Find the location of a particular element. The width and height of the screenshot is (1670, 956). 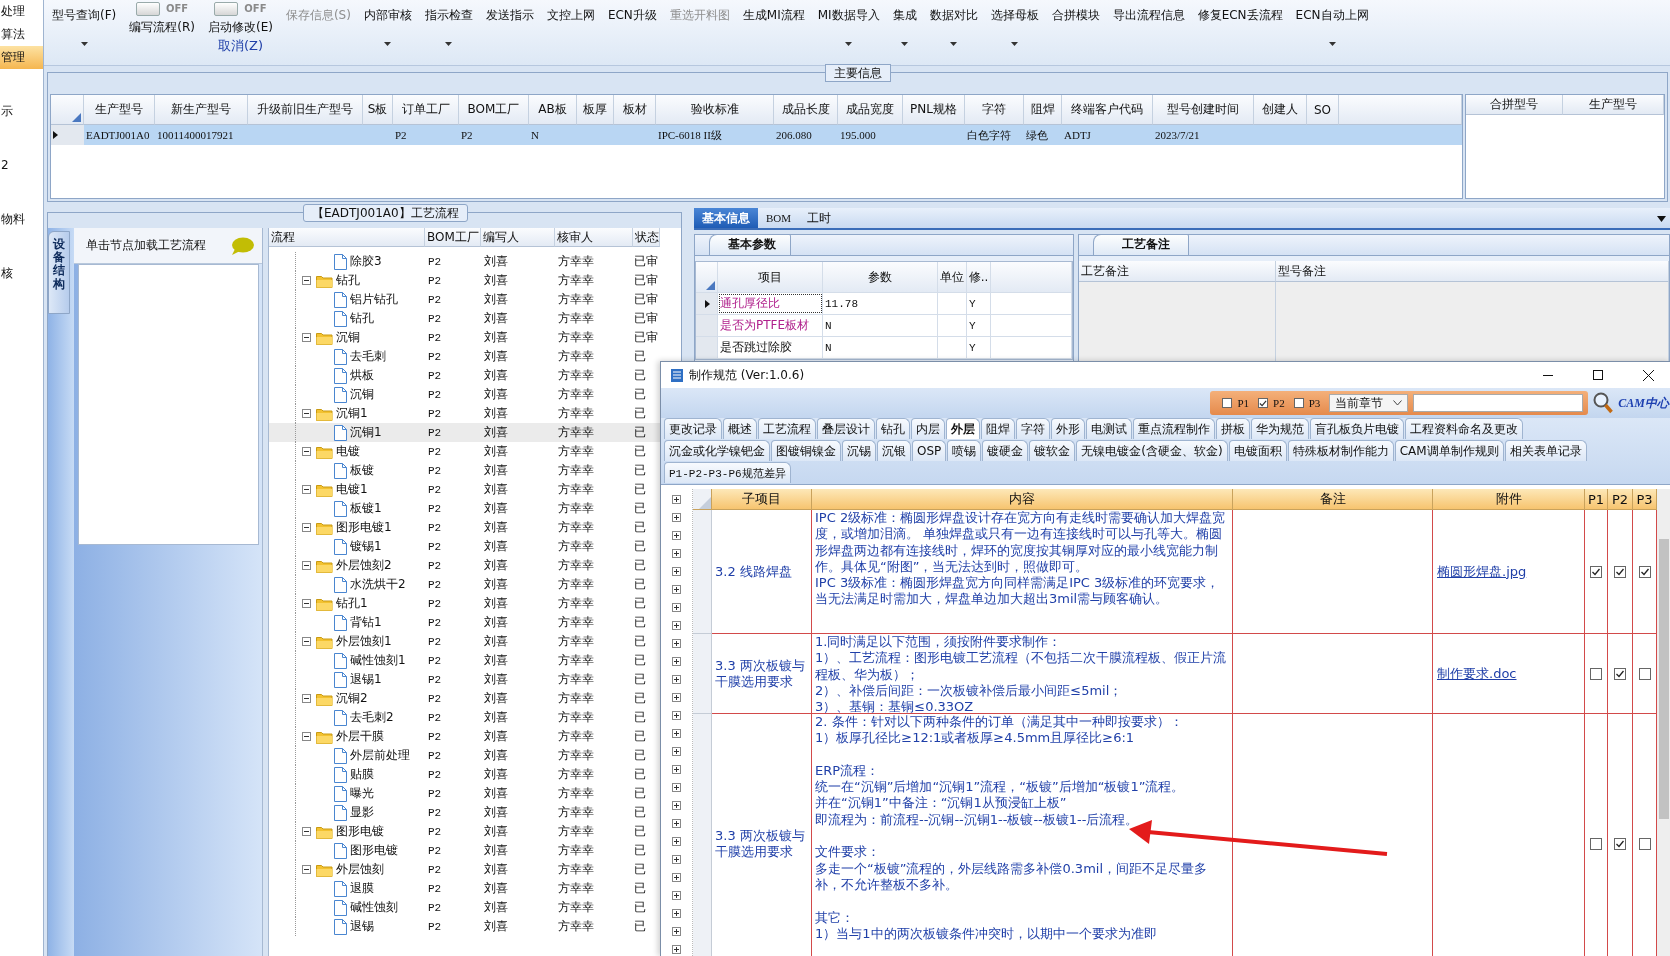

tab: 概述 is located at coordinates (740, 428).